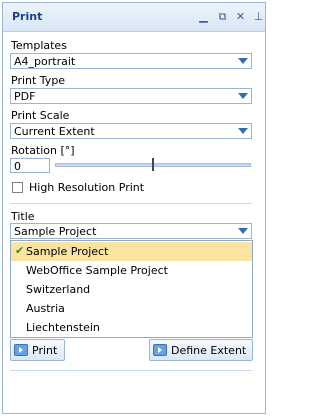 The image size is (320, 418). I want to click on print-type-label: Print Type, so click(38, 80).